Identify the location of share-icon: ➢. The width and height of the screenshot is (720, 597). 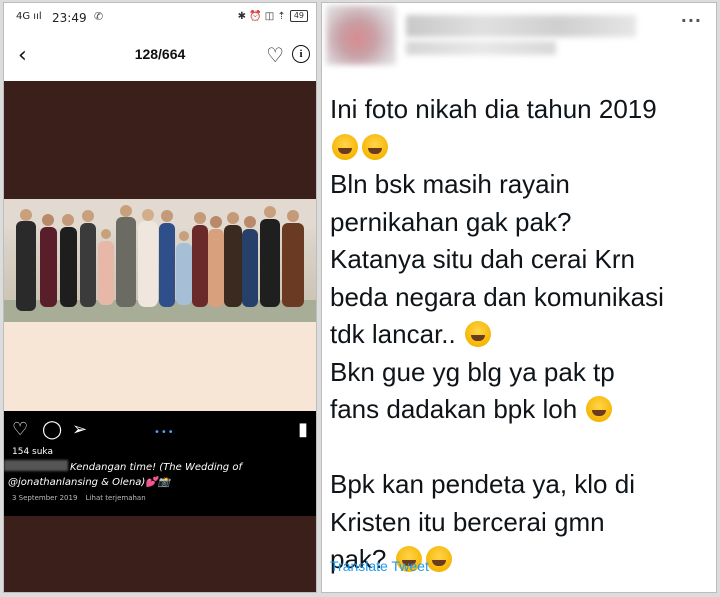
(79, 429).